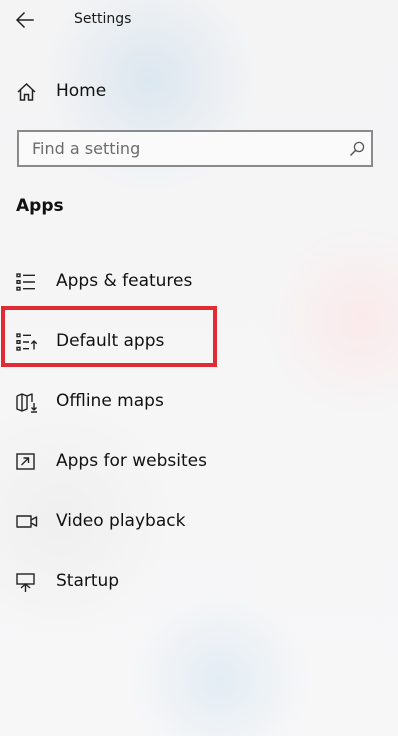 The image size is (398, 736). I want to click on nav-item-startup: Startup, so click(199, 582).